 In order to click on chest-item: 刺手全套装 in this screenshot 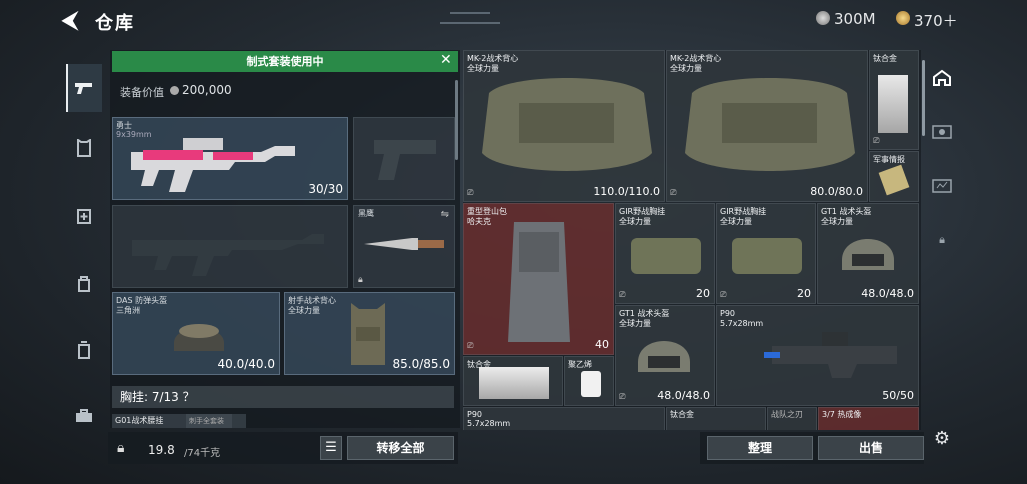, I will do `click(216, 421)`.